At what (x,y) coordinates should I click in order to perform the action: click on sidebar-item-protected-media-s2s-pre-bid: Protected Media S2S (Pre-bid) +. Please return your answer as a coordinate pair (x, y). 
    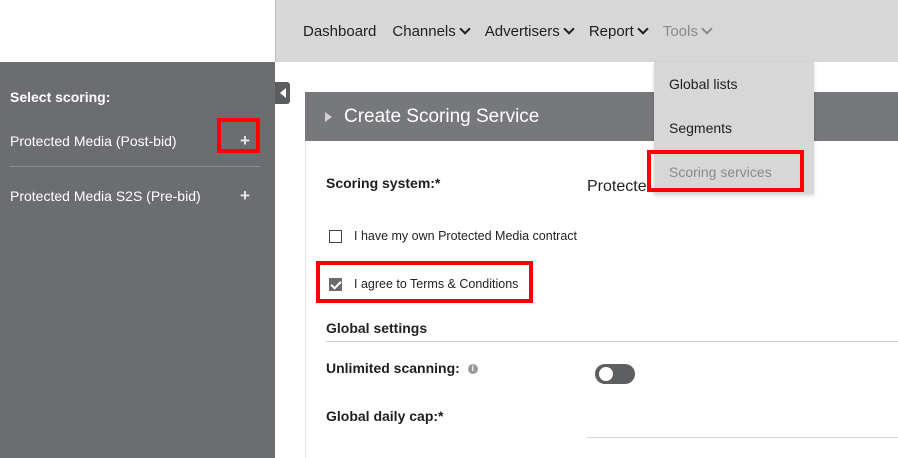
    Looking at the image, I should click on (135, 196).